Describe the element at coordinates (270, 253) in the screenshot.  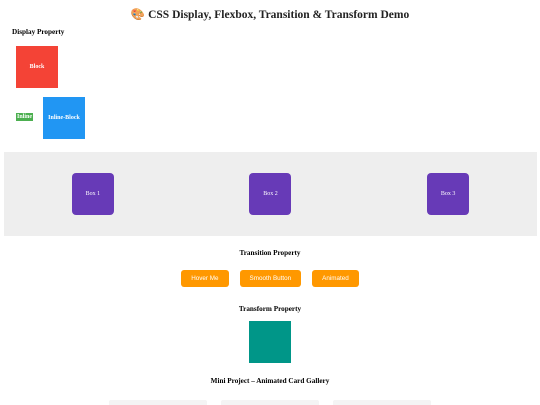
I see `transition-heading: Transition Property` at that location.